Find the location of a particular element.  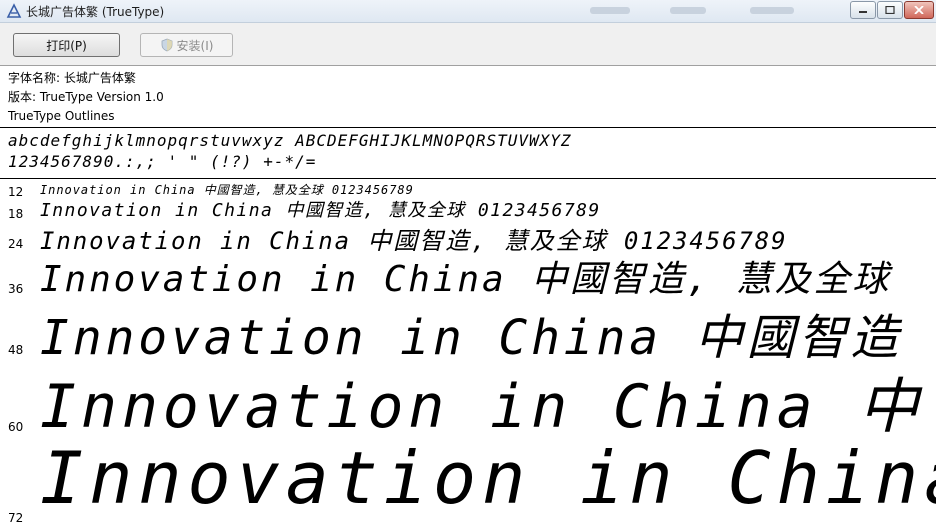

sample-size-label: 48 is located at coordinates (16, 350).